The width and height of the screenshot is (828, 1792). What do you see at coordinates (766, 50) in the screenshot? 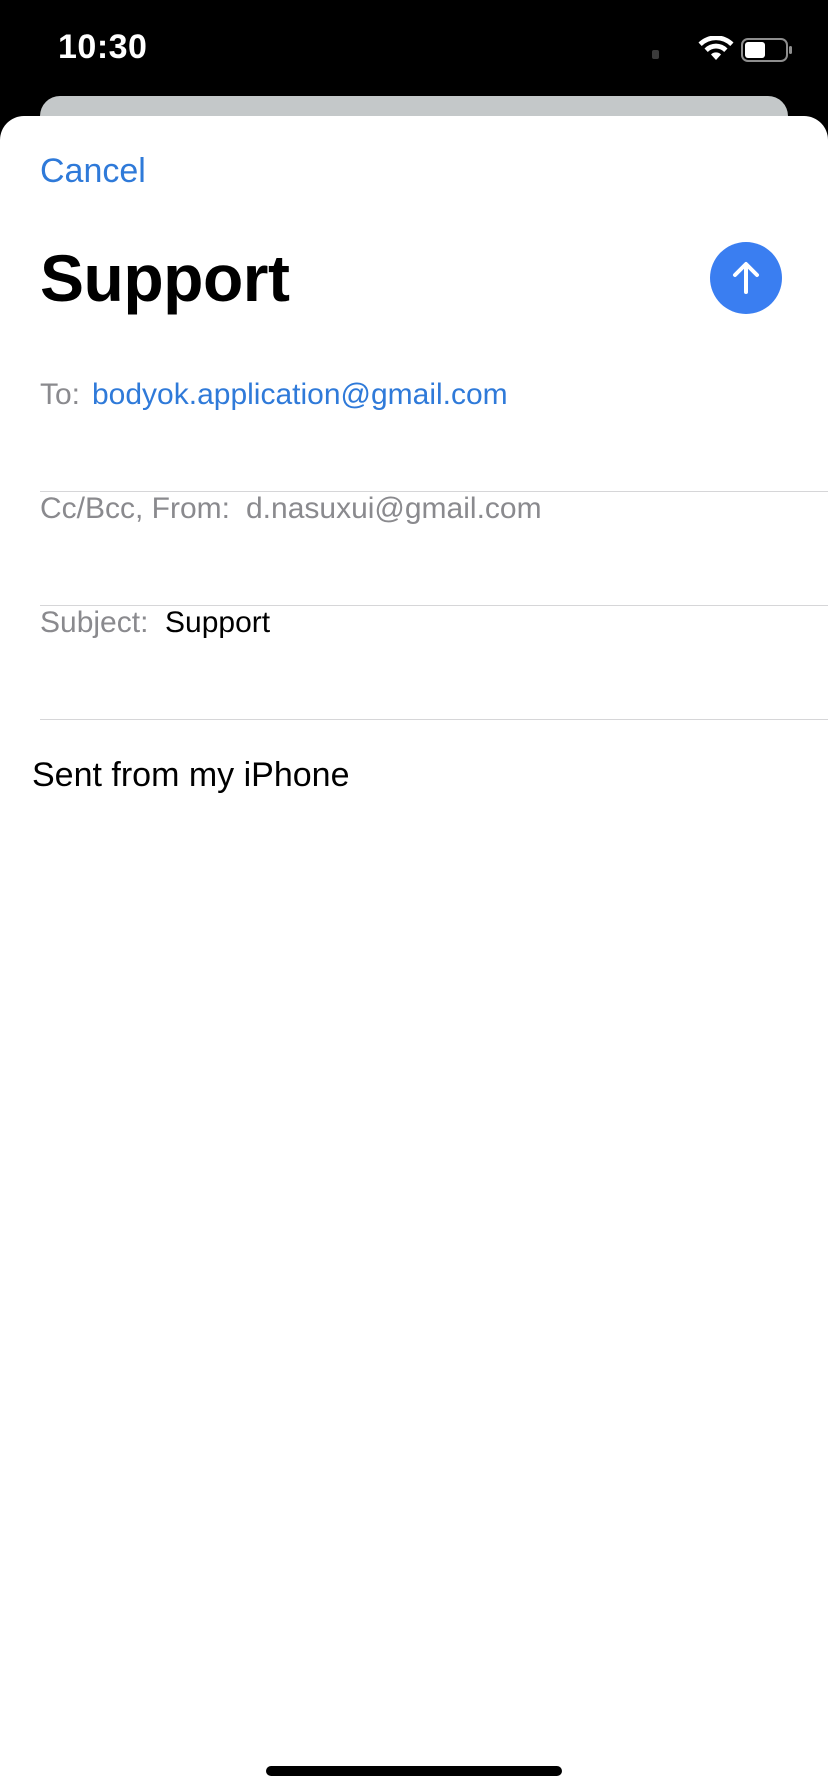
I see `battery-icon` at bounding box center [766, 50].